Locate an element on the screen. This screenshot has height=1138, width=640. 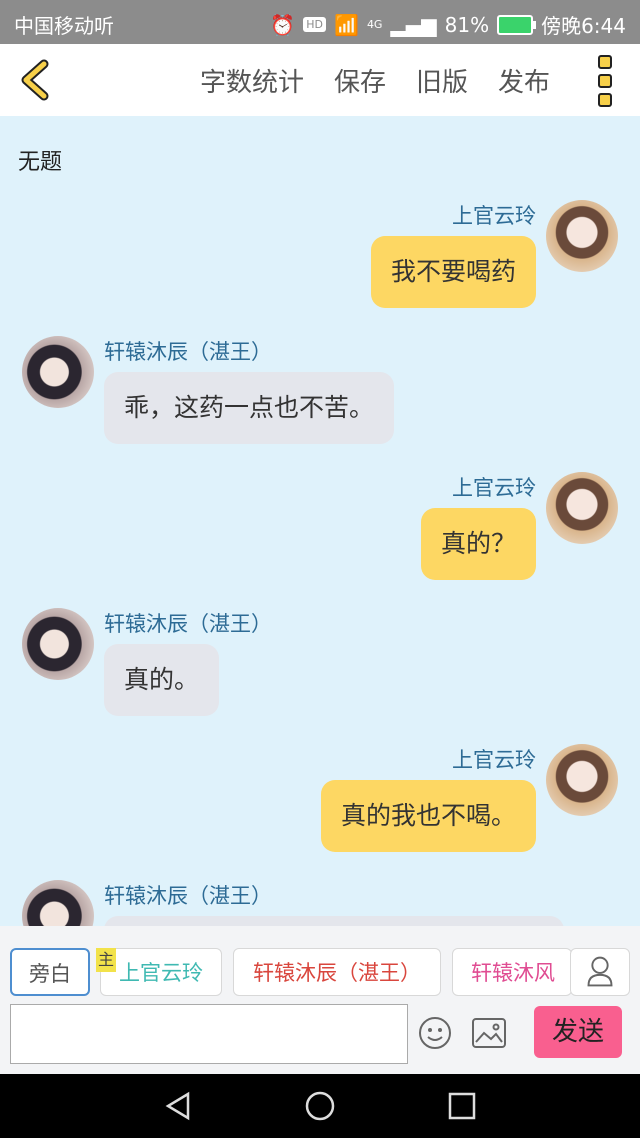
image-icon is located at coordinates (489, 1033).